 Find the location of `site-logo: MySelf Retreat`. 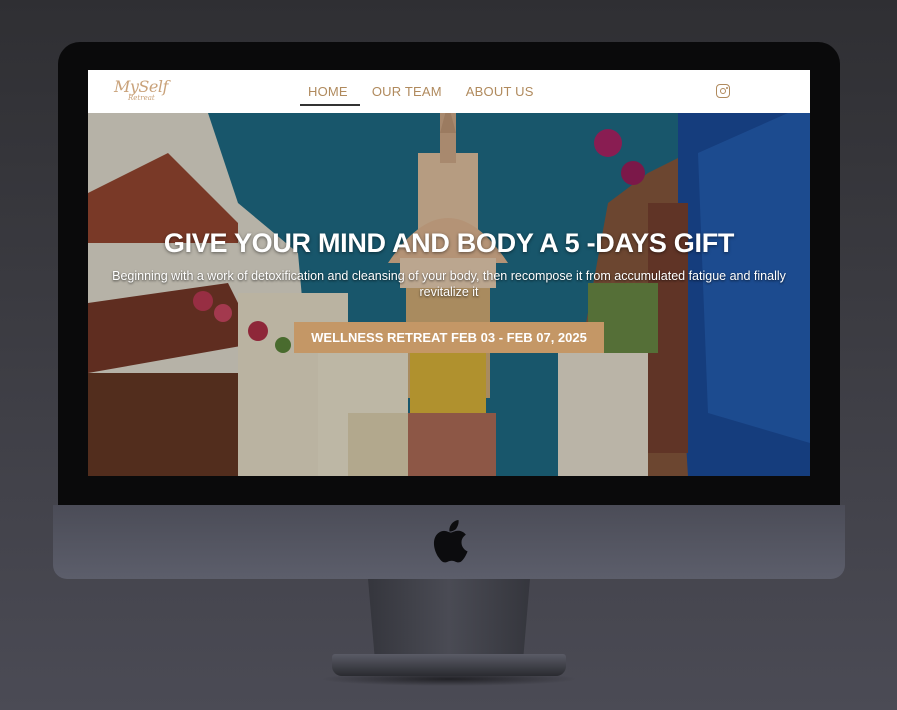

site-logo: MySelf Retreat is located at coordinates (141, 92).